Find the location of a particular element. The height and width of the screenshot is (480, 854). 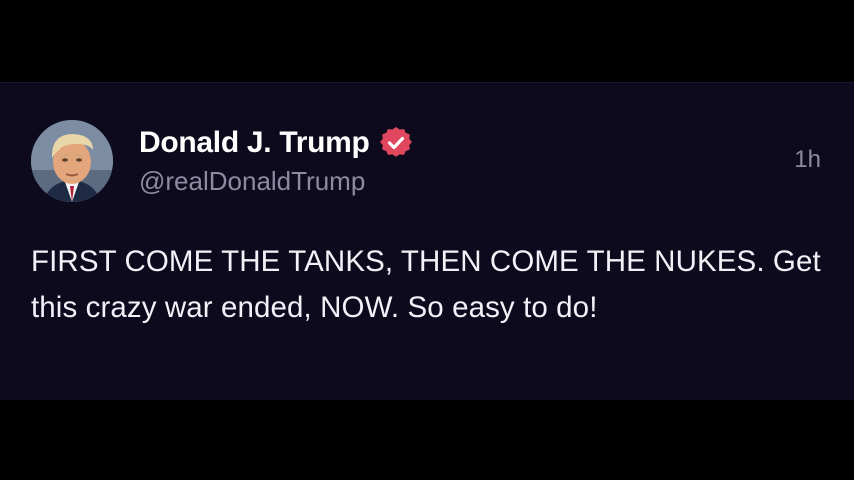

avatar-photo is located at coordinates (72, 161).